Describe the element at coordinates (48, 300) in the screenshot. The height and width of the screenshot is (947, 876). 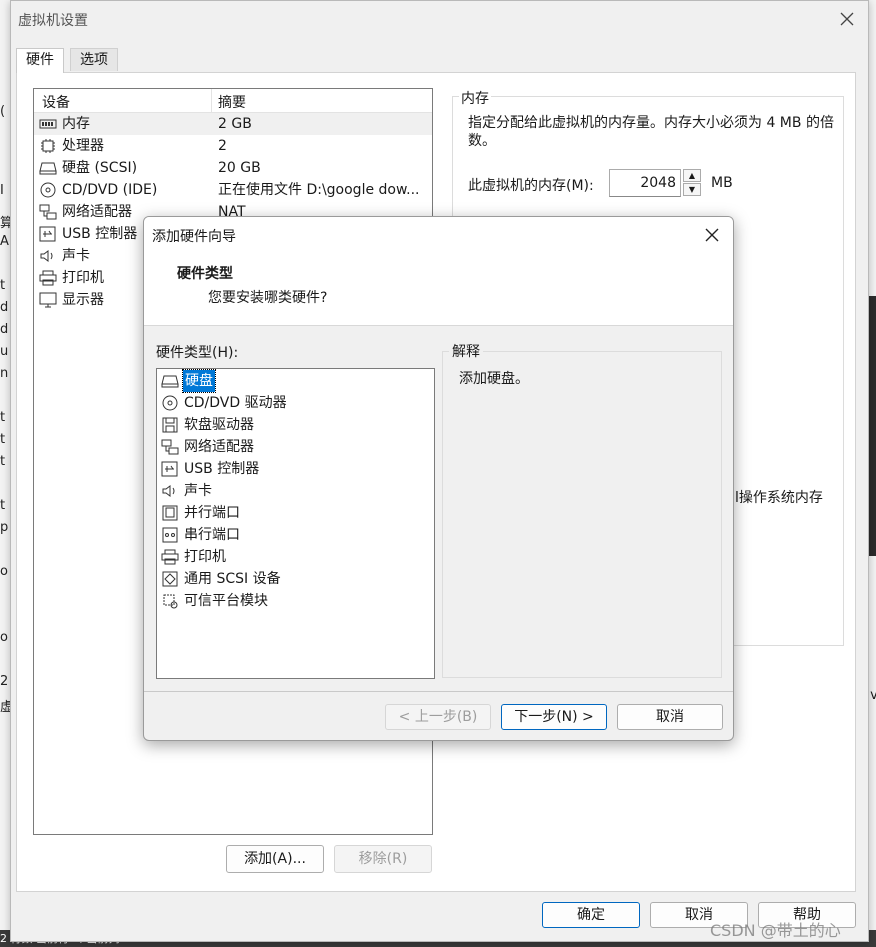
I see `display-icon` at that location.